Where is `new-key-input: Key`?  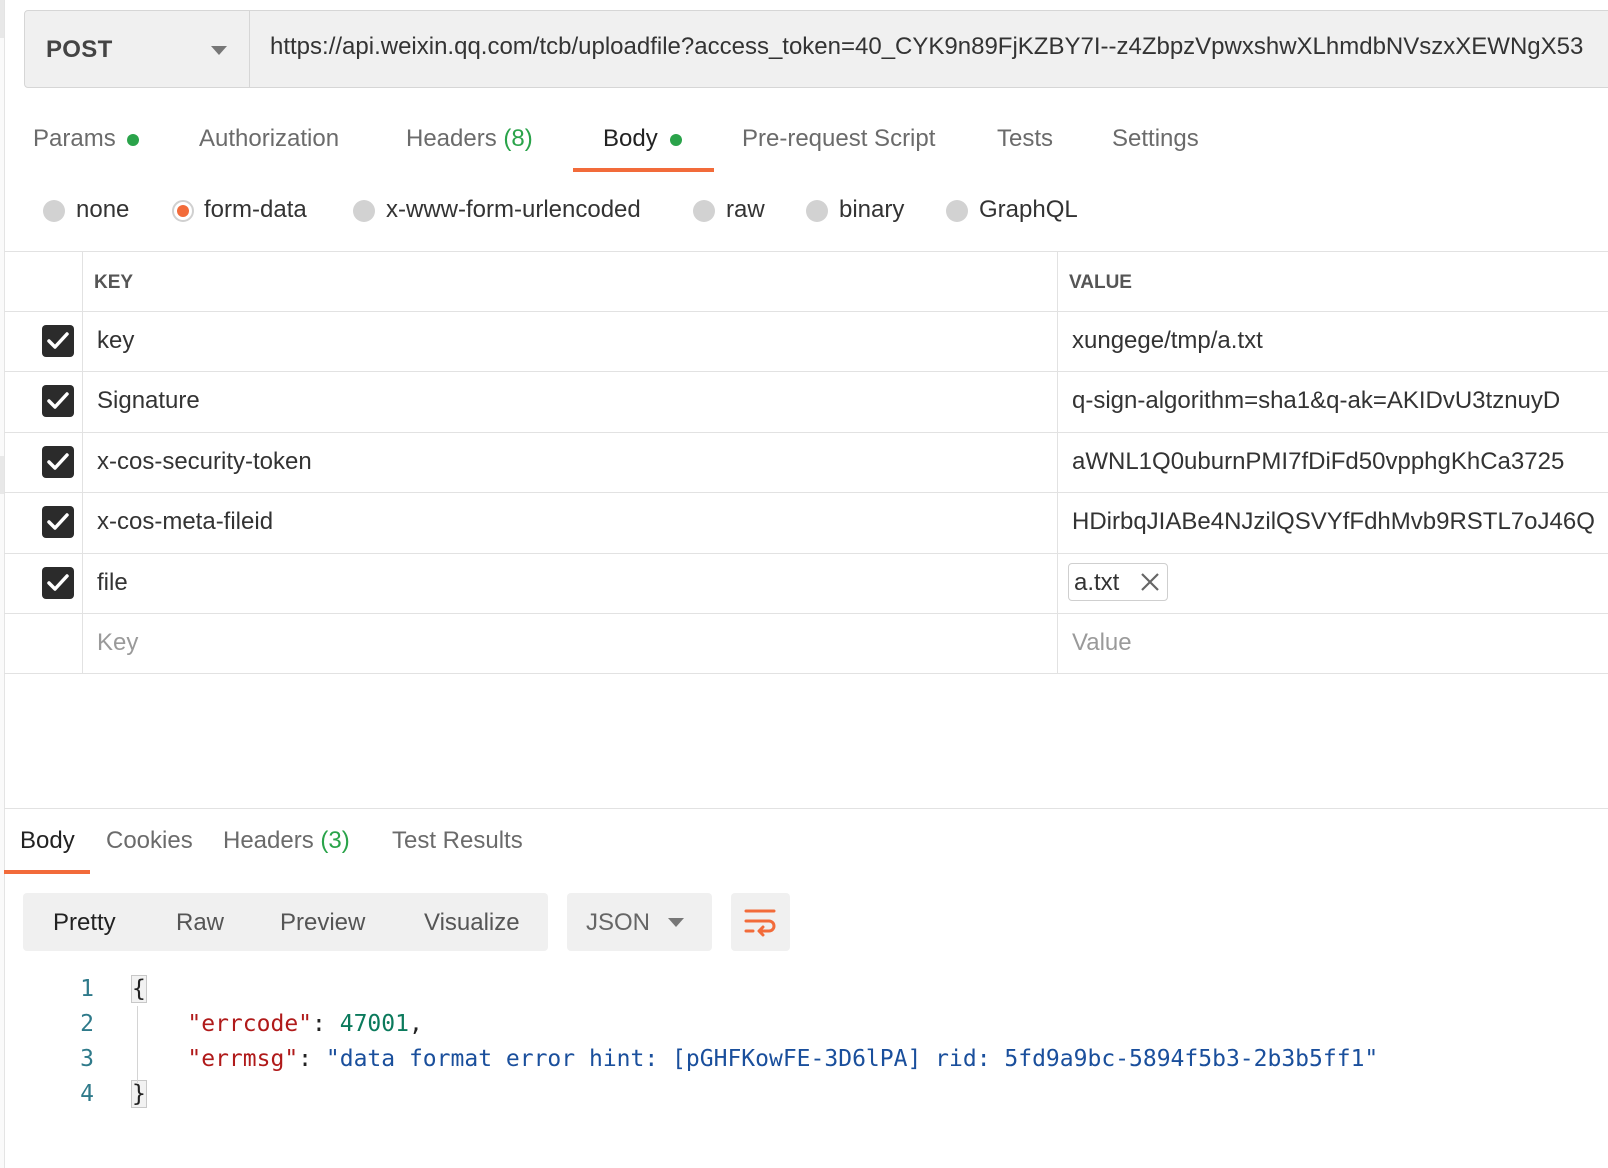 new-key-input: Key is located at coordinates (117, 643).